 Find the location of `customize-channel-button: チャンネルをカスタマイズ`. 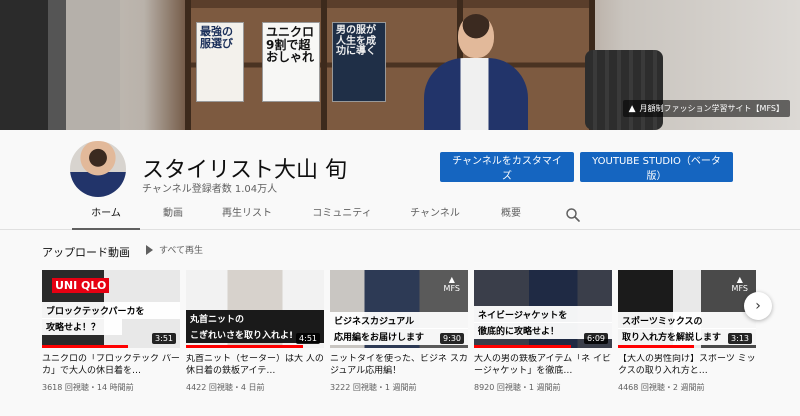

customize-channel-button: チャンネルをカスタマイズ is located at coordinates (507, 167).